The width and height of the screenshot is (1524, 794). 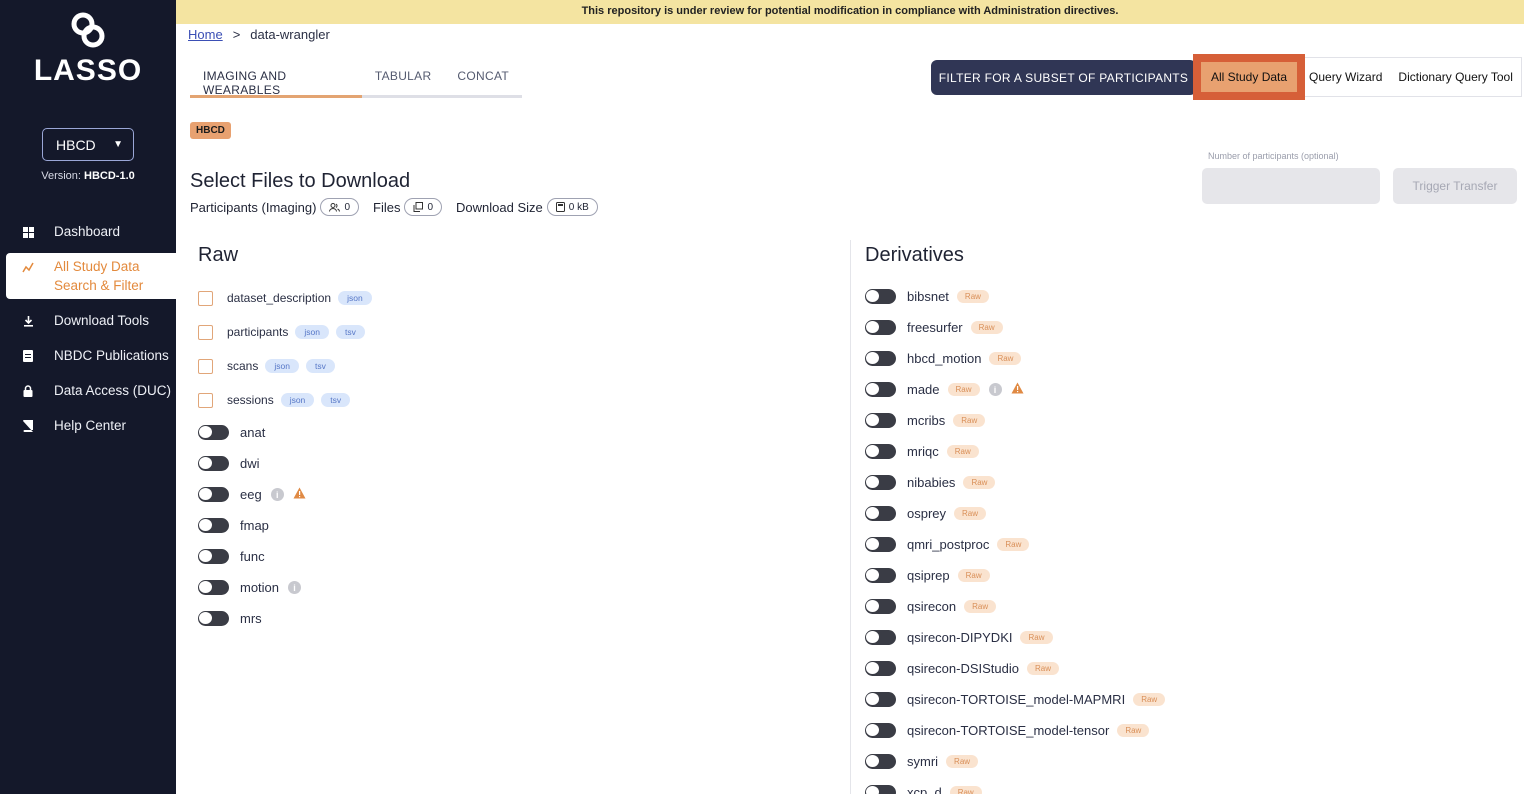 I want to click on tab-query-wizard: Query Wizard, so click(x=1345, y=77).